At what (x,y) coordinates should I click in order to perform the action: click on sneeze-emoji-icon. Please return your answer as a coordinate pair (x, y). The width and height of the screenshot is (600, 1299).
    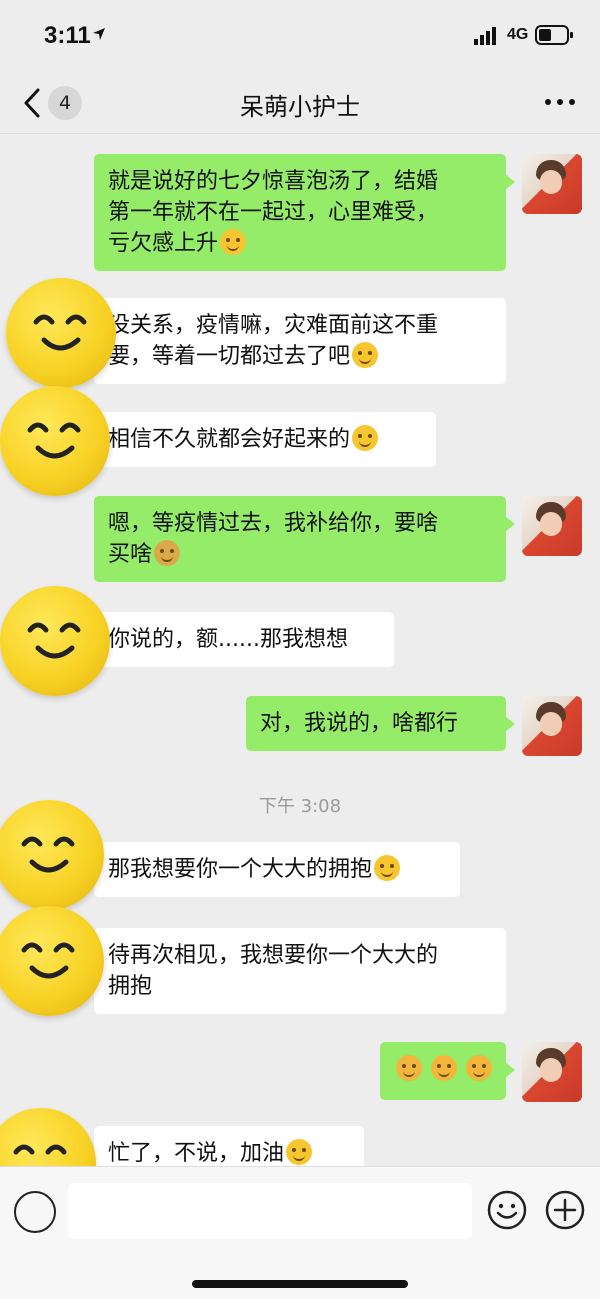
    Looking at the image, I should click on (233, 242).